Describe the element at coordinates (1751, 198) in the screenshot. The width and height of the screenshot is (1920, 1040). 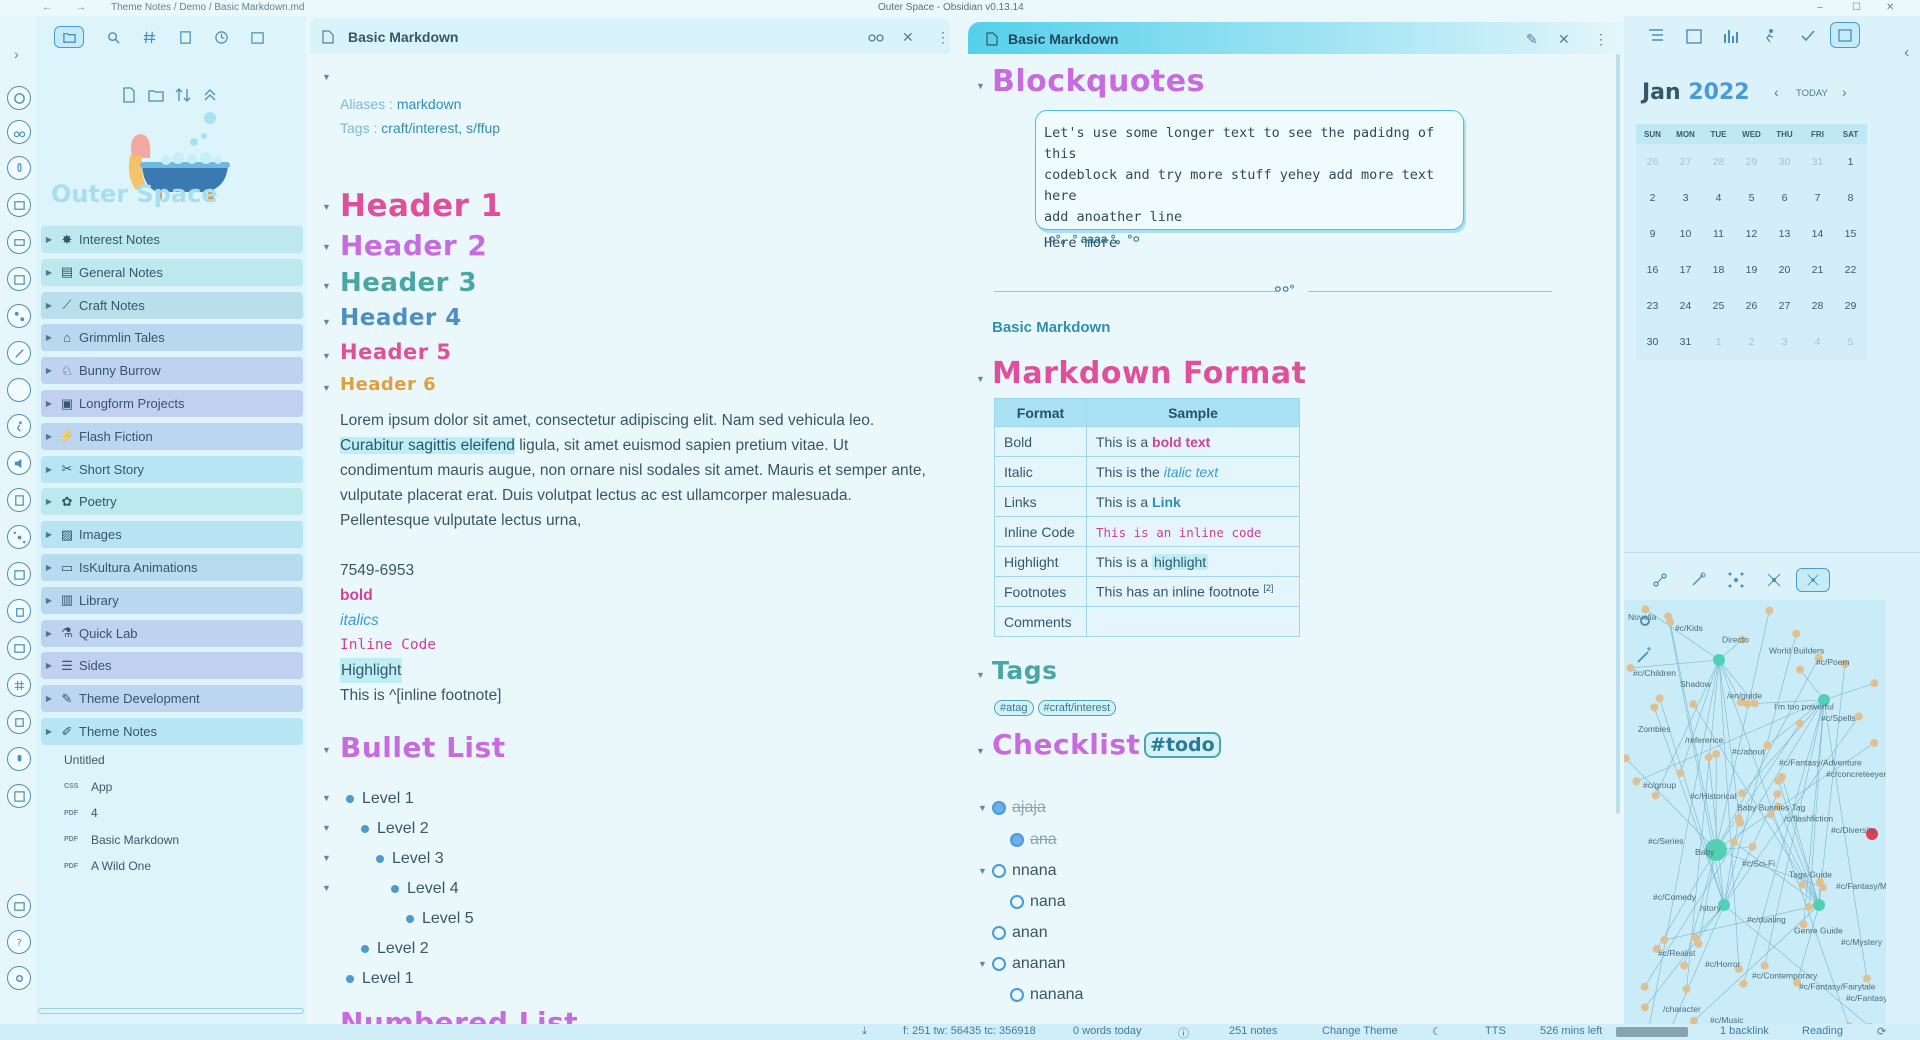
I see `calendar-day: 5` at that location.